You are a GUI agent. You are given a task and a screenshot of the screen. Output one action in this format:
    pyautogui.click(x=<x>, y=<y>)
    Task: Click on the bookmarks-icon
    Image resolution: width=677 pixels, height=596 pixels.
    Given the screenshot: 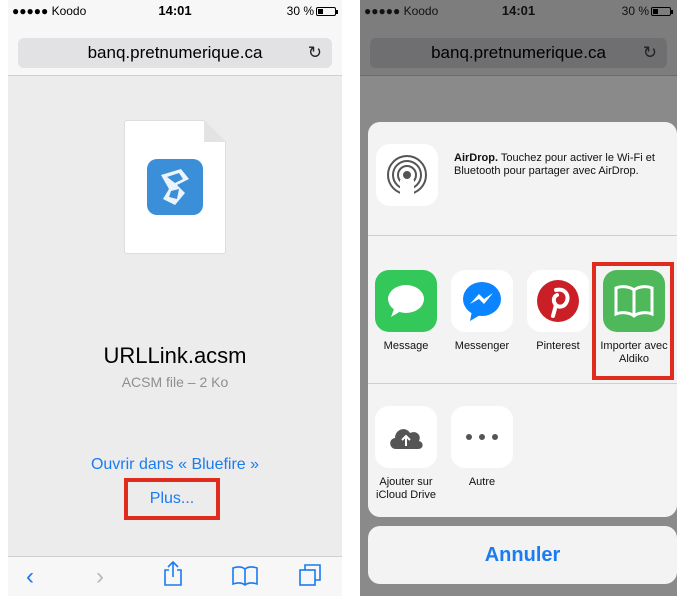 What is the action you would take?
    pyautogui.click(x=245, y=579)
    